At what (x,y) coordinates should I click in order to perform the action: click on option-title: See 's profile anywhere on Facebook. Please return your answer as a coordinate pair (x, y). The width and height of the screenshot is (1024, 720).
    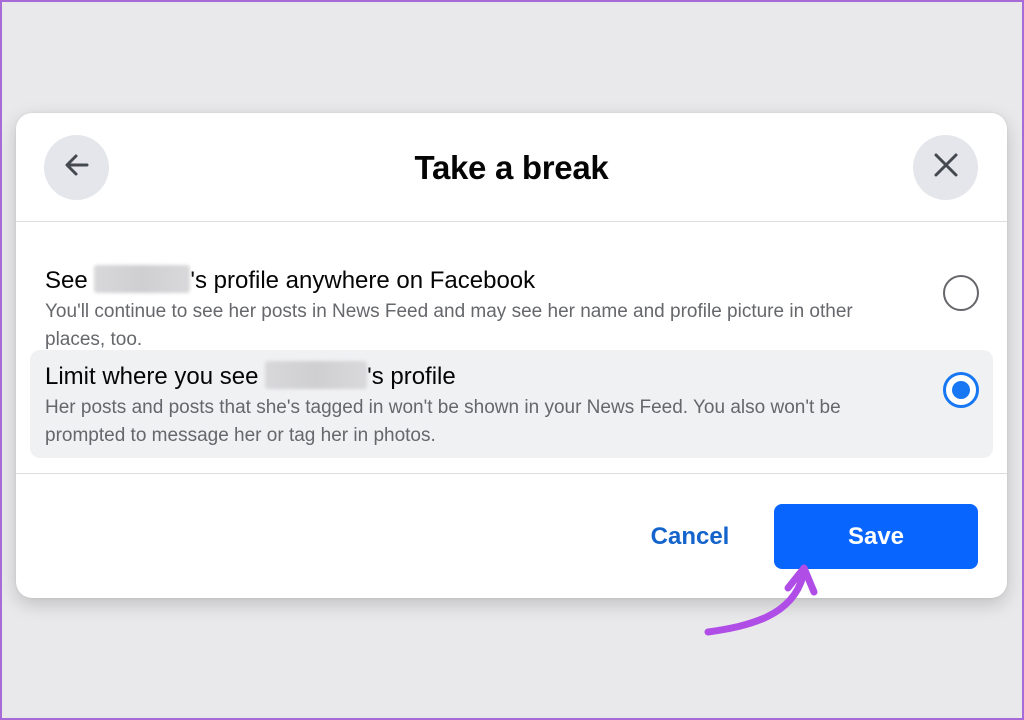
    Looking at the image, I should click on (290, 280).